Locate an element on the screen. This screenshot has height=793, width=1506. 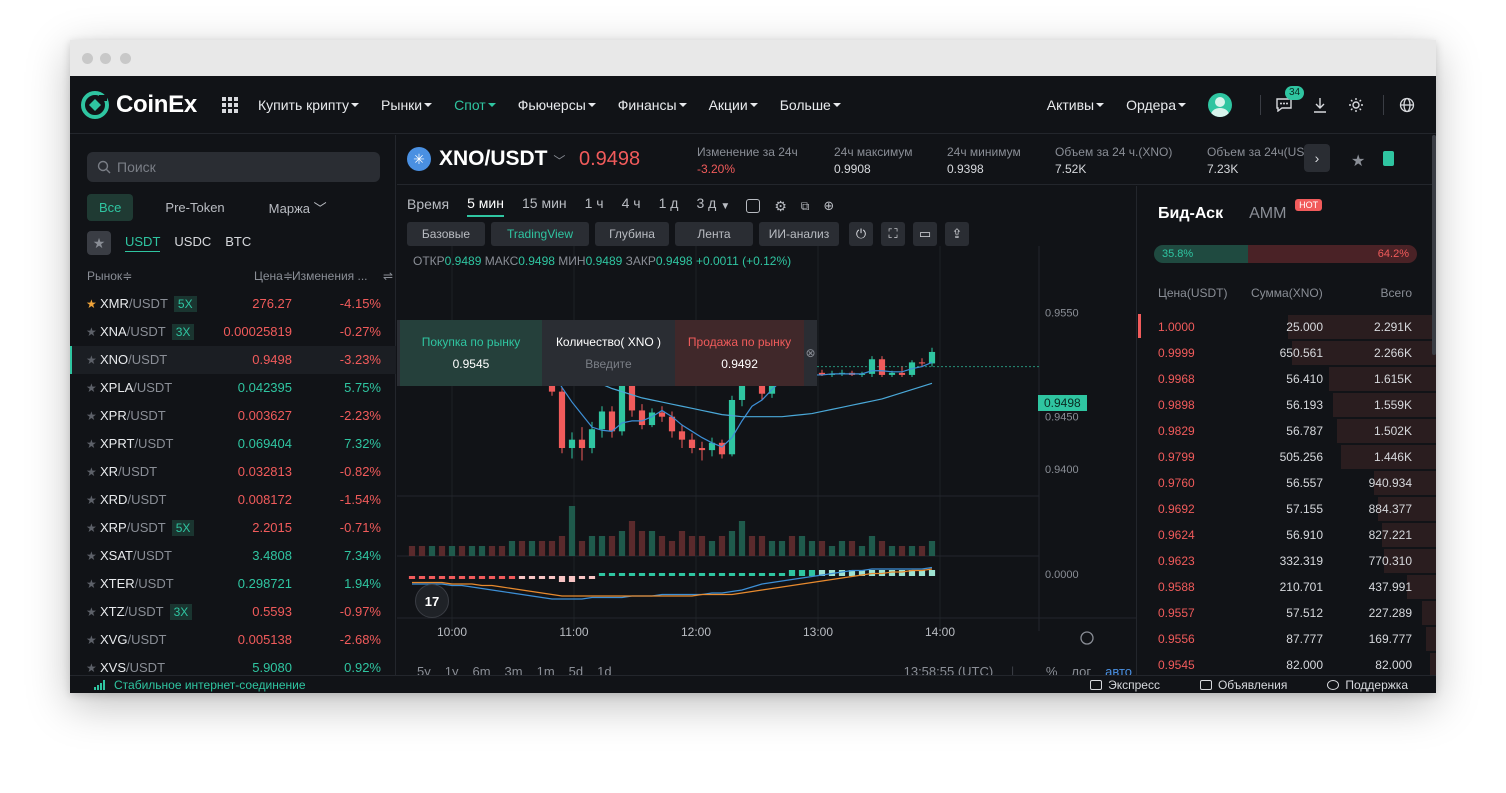
pair-row: ★ XR/USDT 0.032813 -0.82% is located at coordinates (233, 472).